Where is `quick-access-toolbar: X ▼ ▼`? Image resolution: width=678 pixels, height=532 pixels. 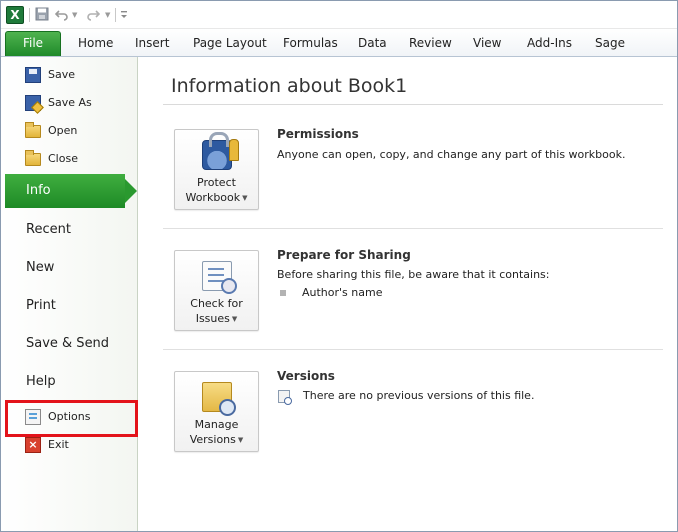 quick-access-toolbar: X ▼ ▼ is located at coordinates (339, 15).